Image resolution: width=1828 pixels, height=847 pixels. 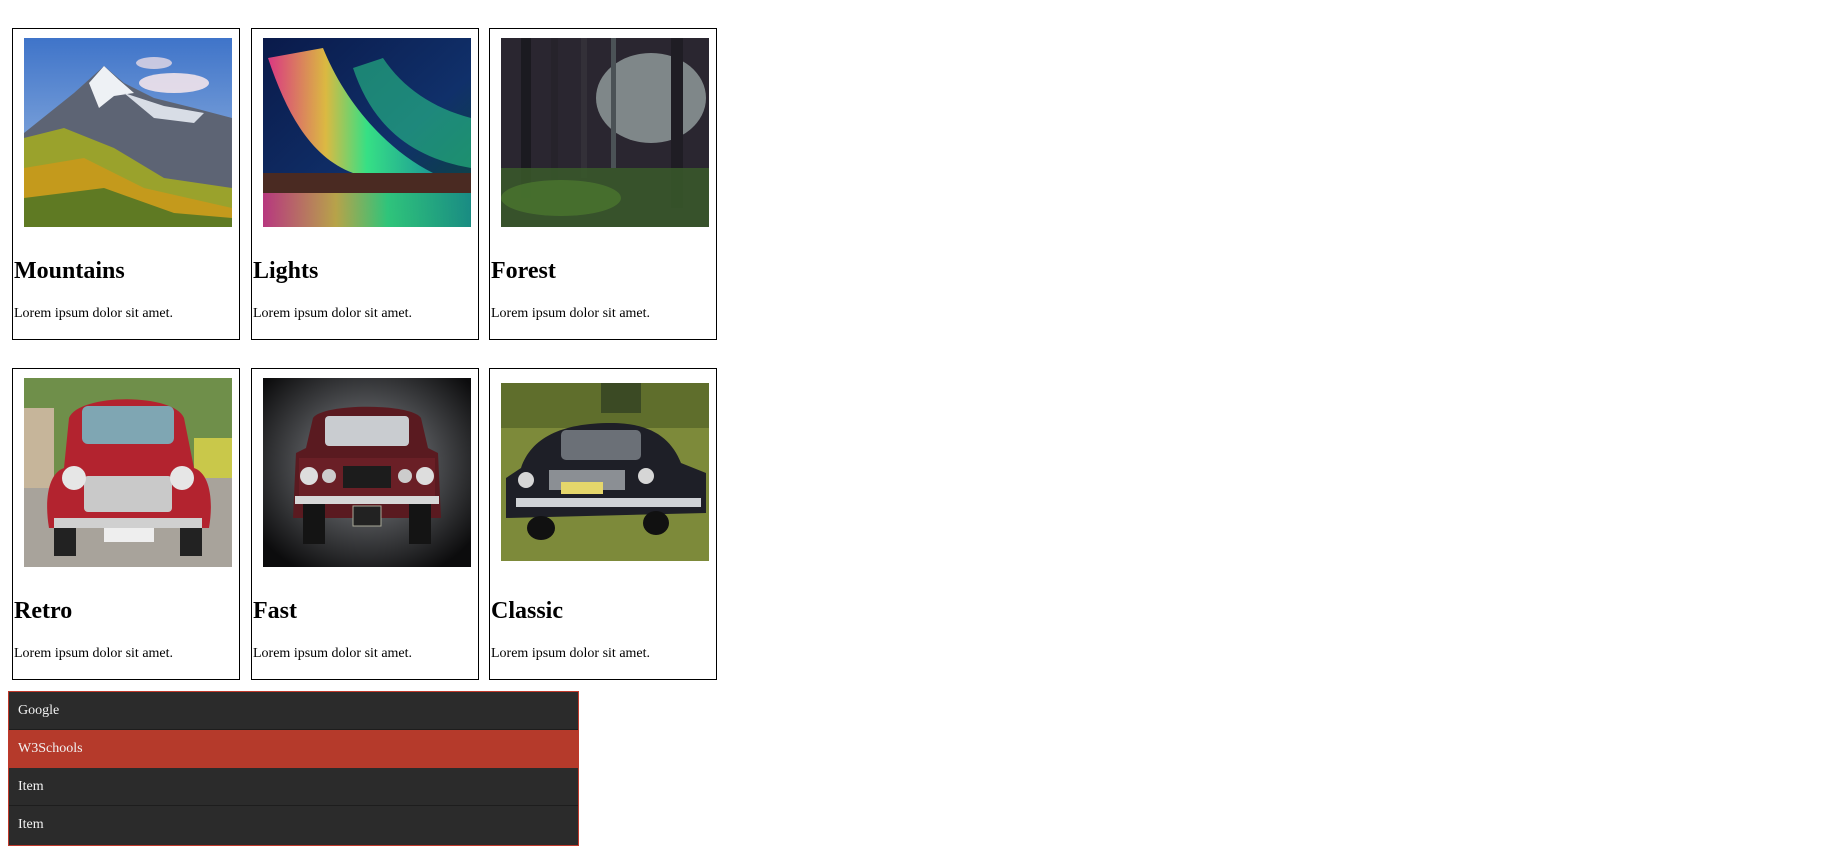 What do you see at coordinates (605, 132) in the screenshot?
I see `forest-photo` at bounding box center [605, 132].